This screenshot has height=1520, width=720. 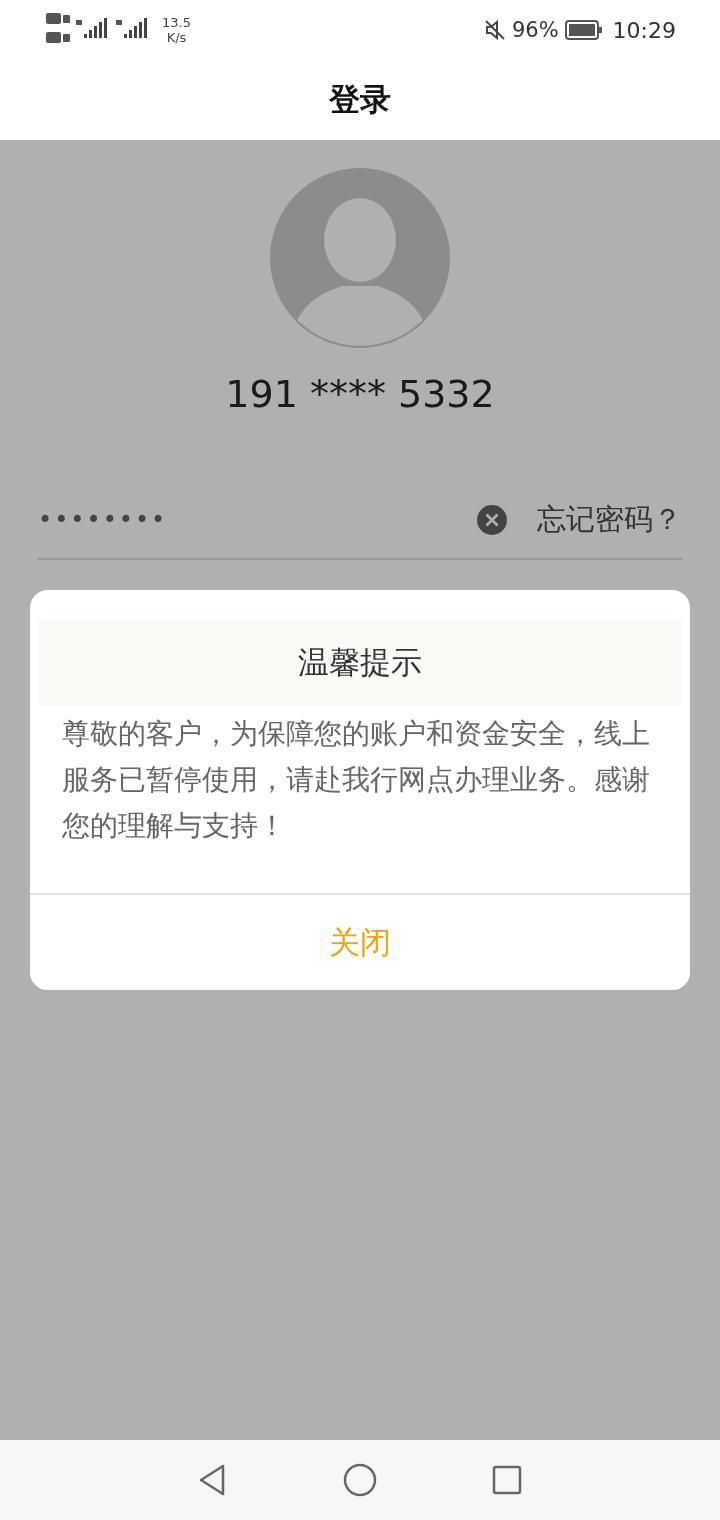 What do you see at coordinates (360, 99) in the screenshot?
I see `page-title: 登录` at bounding box center [360, 99].